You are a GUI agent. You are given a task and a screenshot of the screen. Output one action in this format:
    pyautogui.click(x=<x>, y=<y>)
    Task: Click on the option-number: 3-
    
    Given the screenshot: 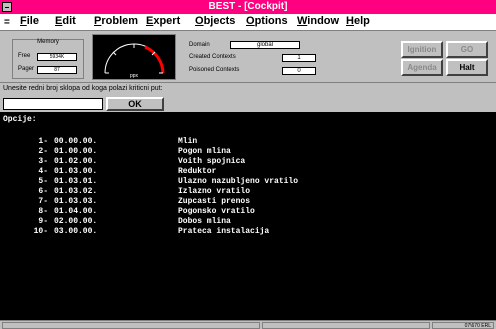 What is the action you would take?
    pyautogui.click(x=43, y=161)
    